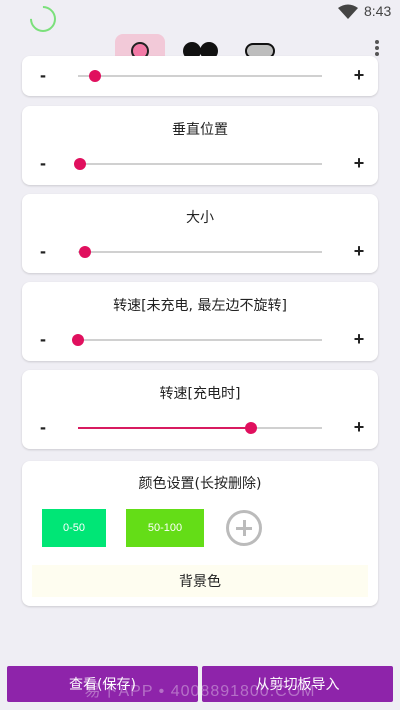  I want to click on vertical-position-card: 垂直位置 - +, so click(200, 145).